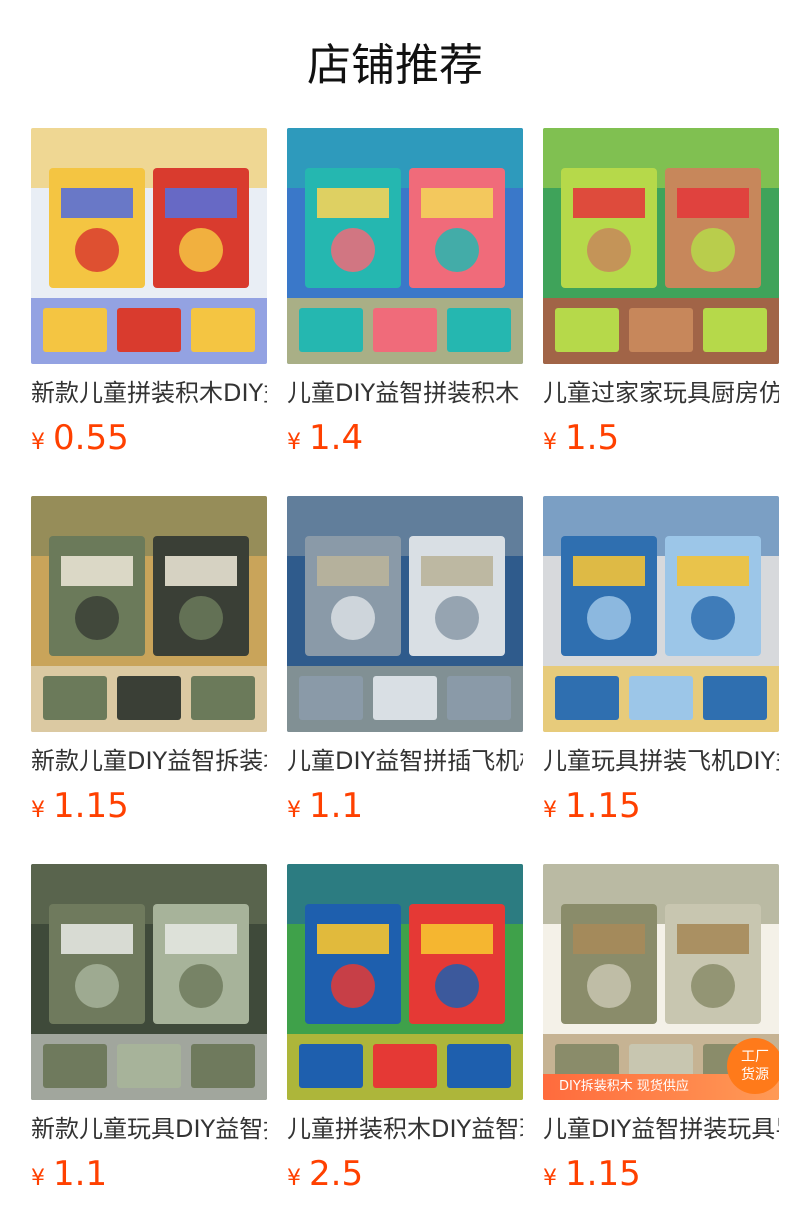  I want to click on tank-pack-image, so click(149, 614).